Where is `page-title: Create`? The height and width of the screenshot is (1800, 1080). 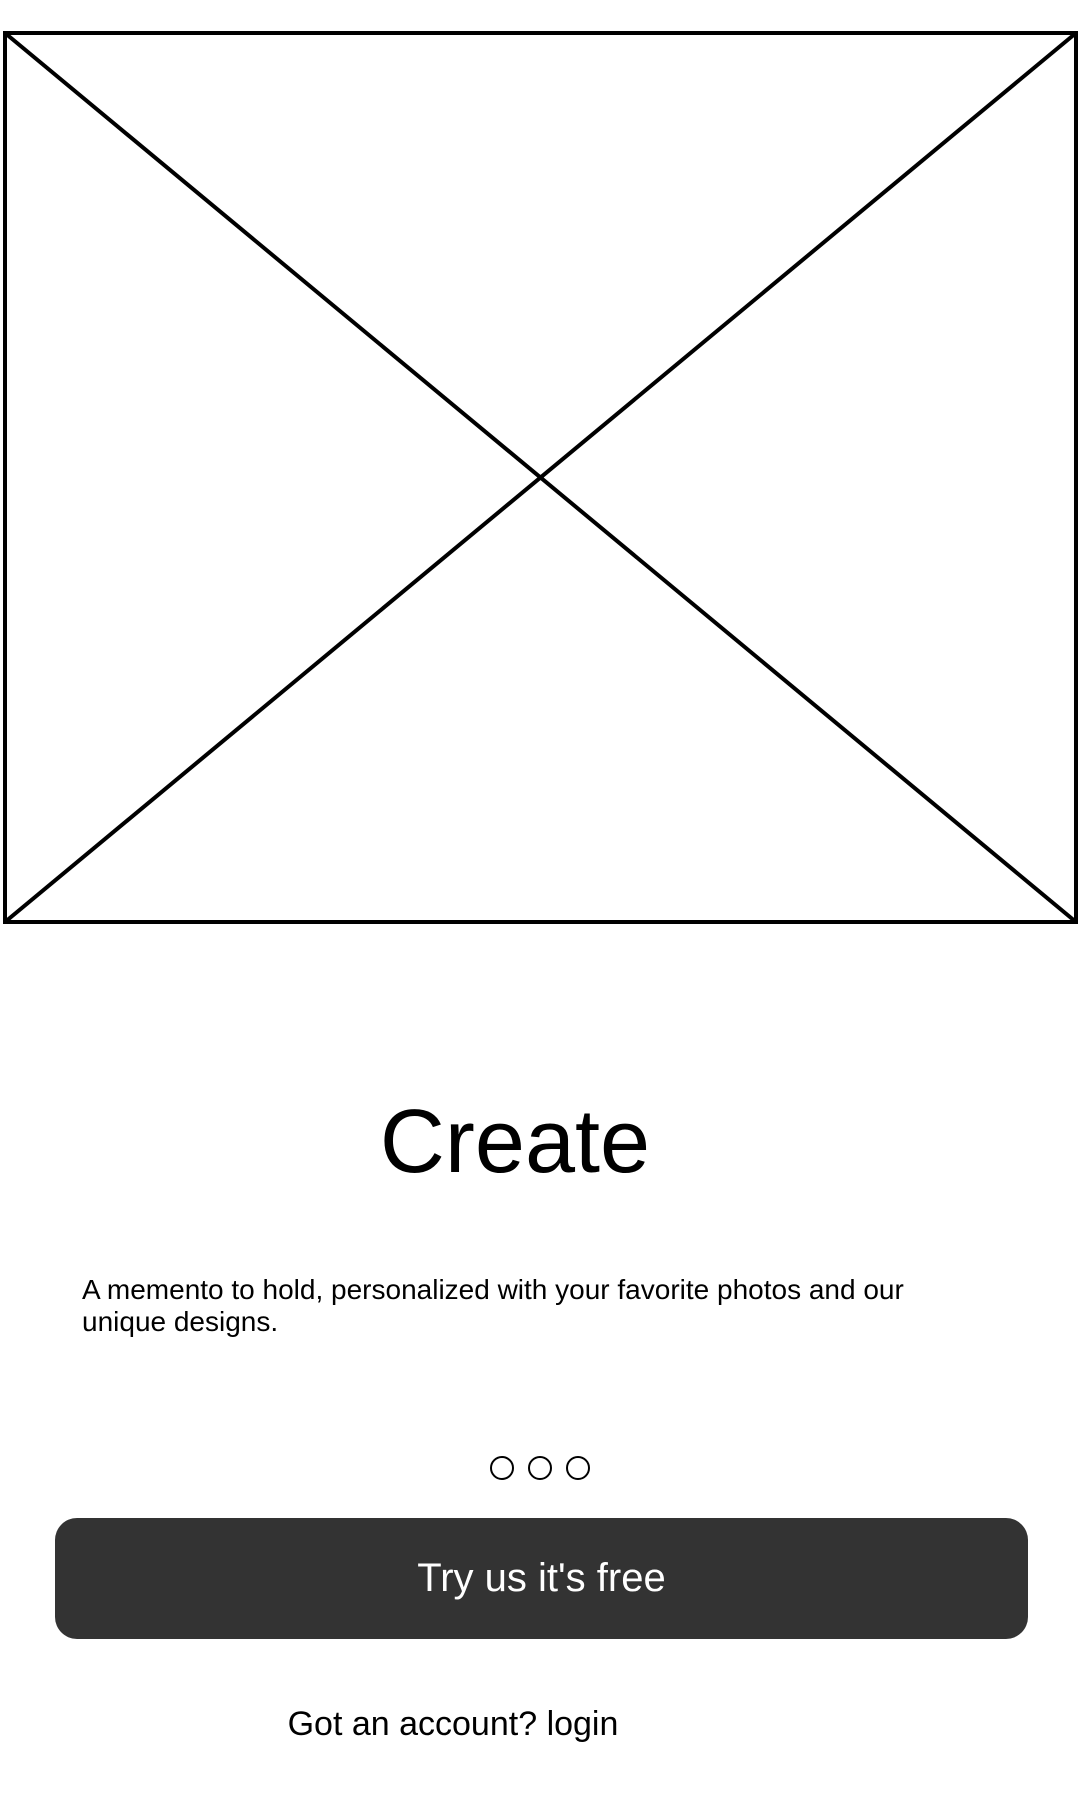 page-title: Create is located at coordinates (515, 1142).